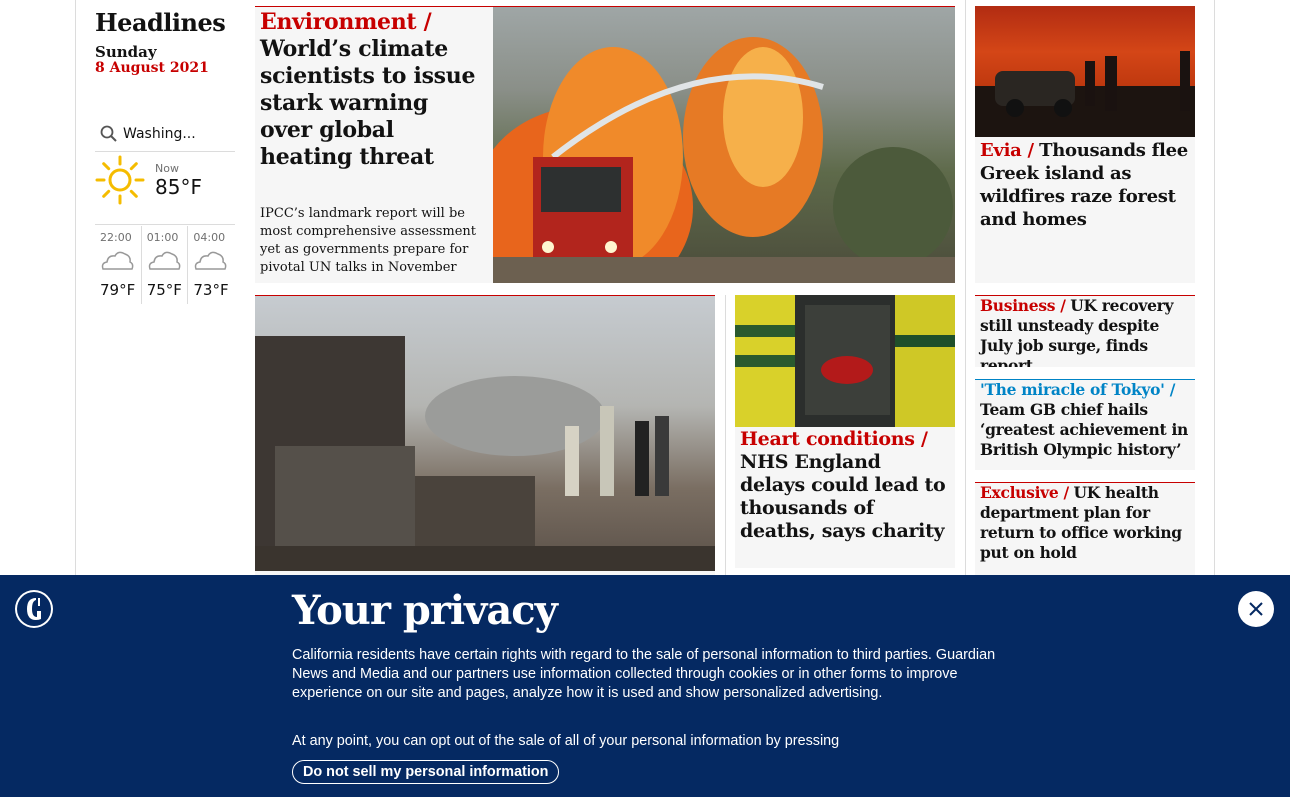  I want to click on weather-location-input, so click(173, 133).